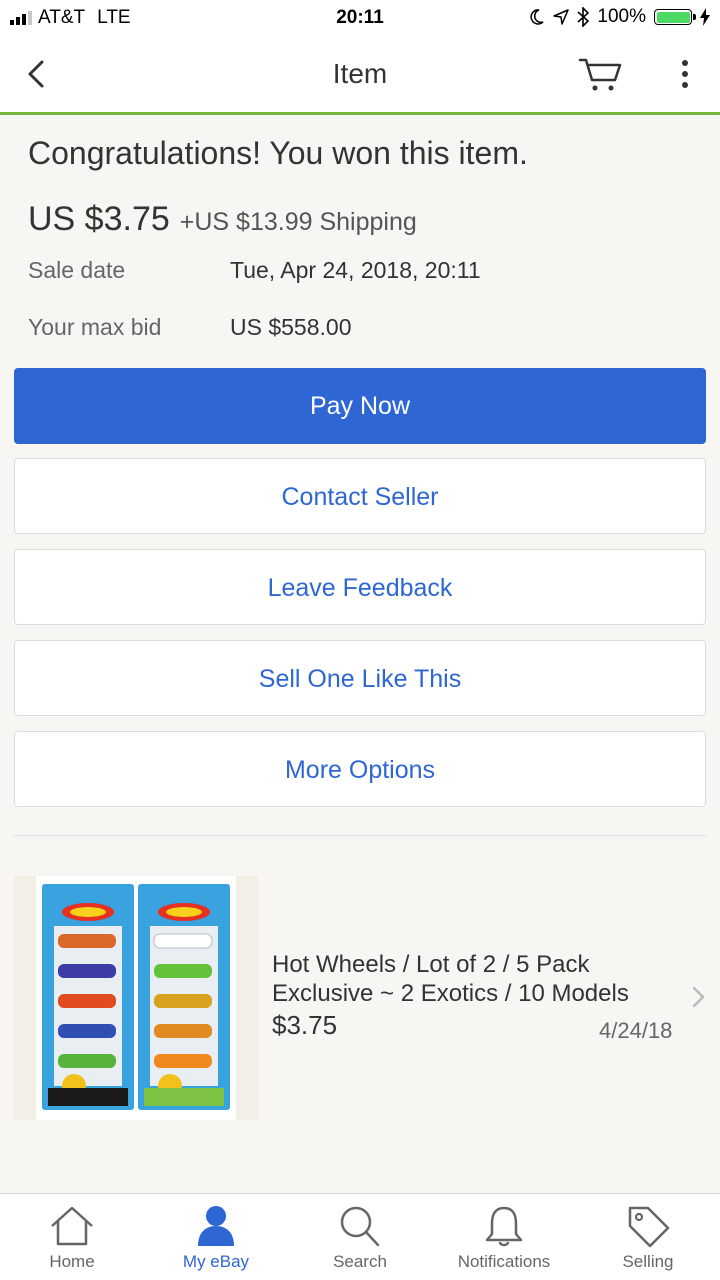  What do you see at coordinates (699, 997) in the screenshot?
I see `chevron-right-icon` at bounding box center [699, 997].